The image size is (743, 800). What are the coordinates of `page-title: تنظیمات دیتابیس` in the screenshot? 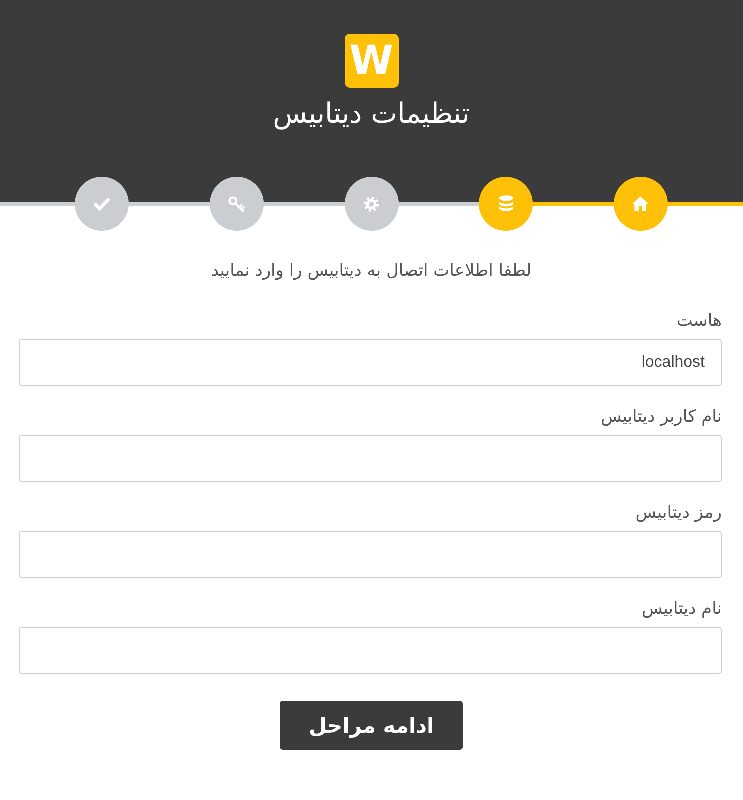 It's located at (371, 114).